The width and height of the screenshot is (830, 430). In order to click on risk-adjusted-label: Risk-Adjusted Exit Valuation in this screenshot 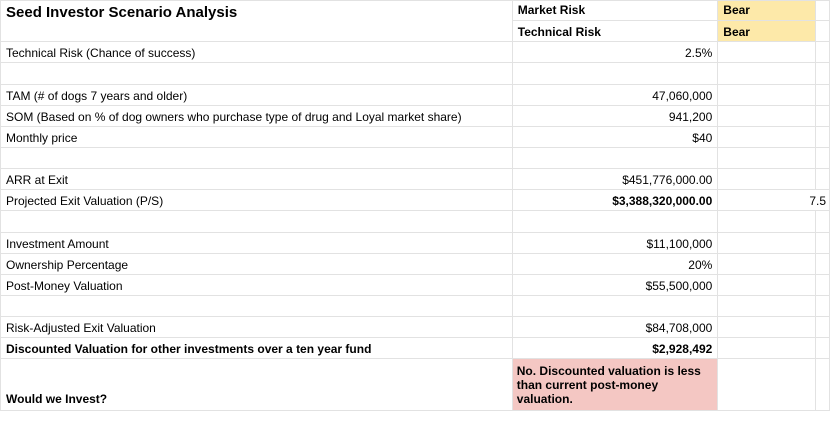, I will do `click(256, 327)`.